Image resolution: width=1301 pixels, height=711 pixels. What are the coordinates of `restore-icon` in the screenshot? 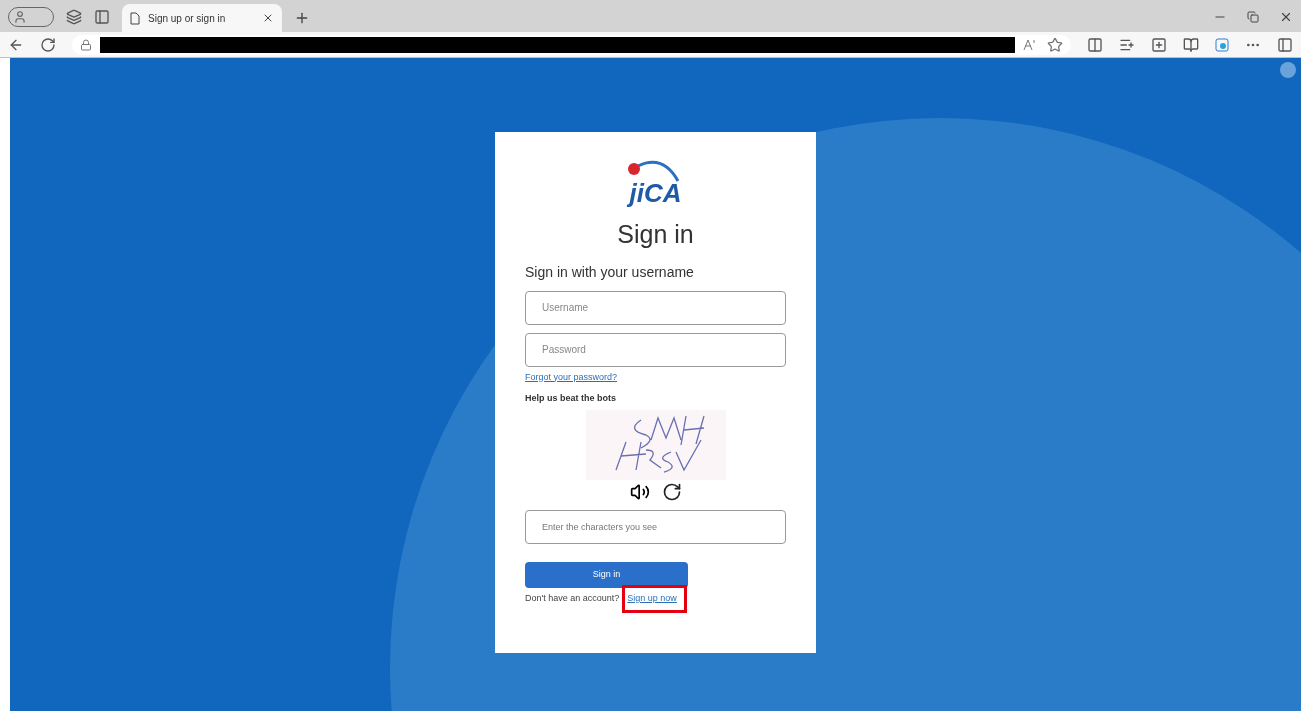 It's located at (1253, 17).